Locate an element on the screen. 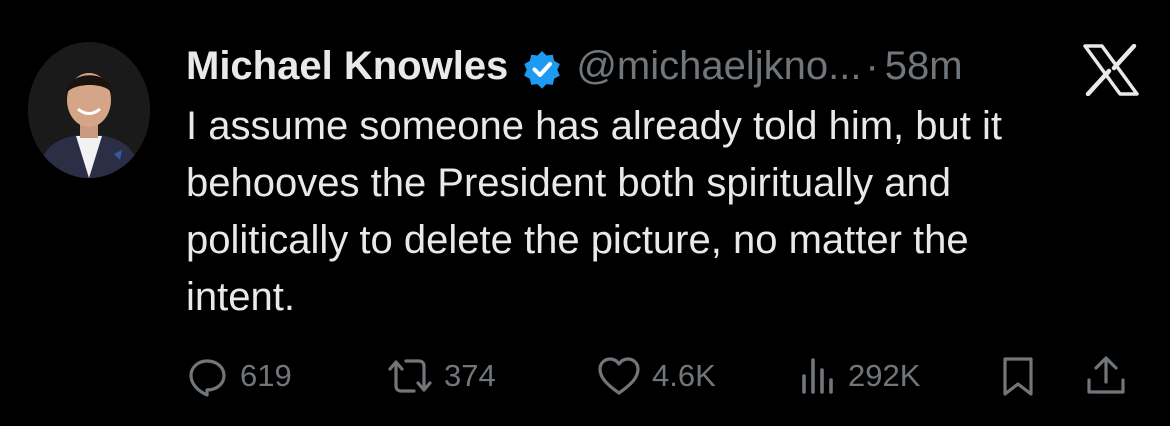 This screenshot has height=426, width=1170. verified-badge-icon is located at coordinates (542, 67).